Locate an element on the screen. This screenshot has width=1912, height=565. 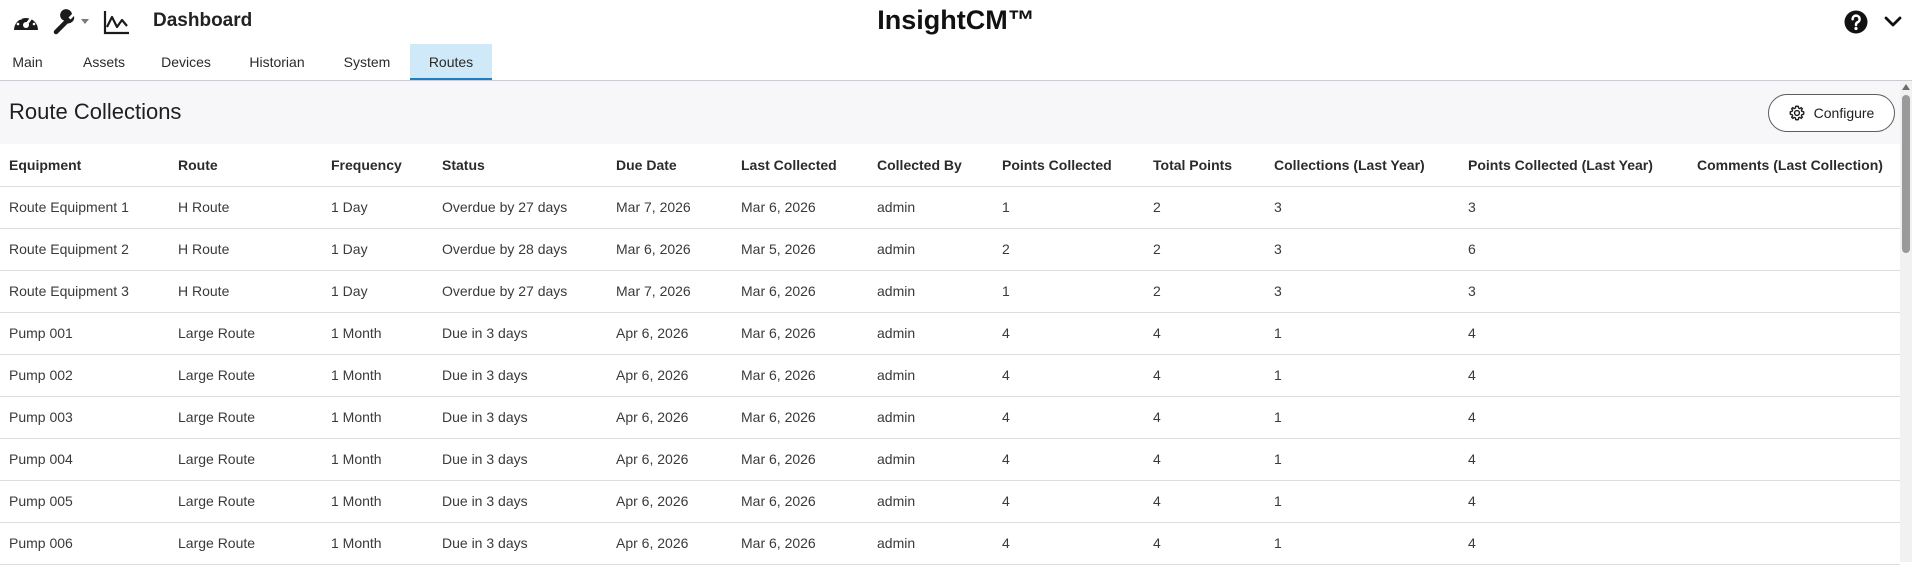
cell-equipment: Route Equipment 2 is located at coordinates (69, 249).